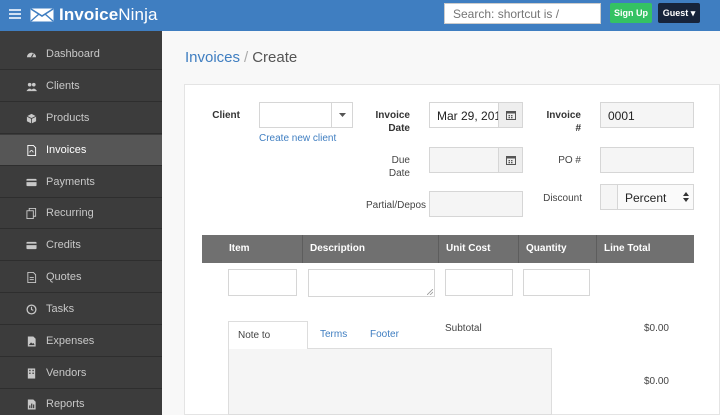  Describe the element at coordinates (81, 86) in the screenshot. I see `sidebar-item-clients: Clients` at that location.